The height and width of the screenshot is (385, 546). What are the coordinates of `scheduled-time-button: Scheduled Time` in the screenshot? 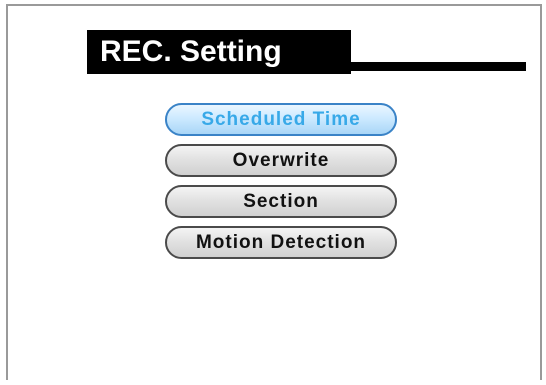 It's located at (281, 119).